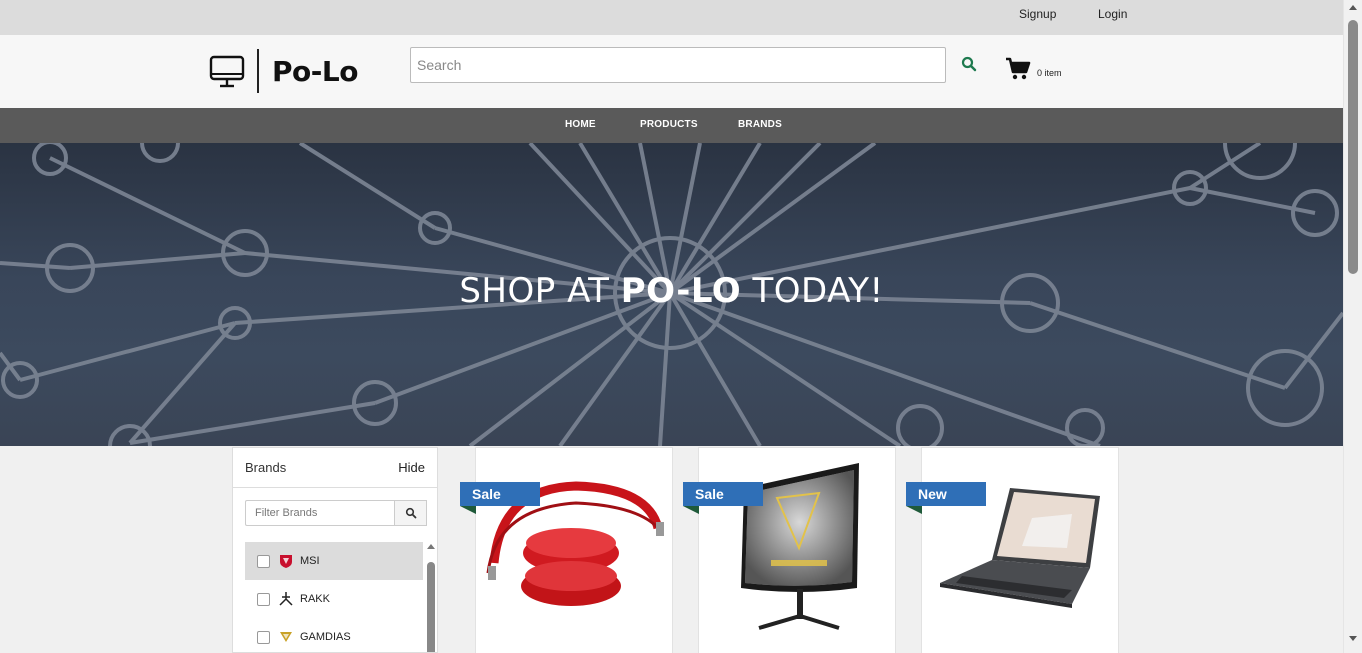 The width and height of the screenshot is (1362, 653). I want to click on brand-item-rakk: RAKK, so click(334, 599).